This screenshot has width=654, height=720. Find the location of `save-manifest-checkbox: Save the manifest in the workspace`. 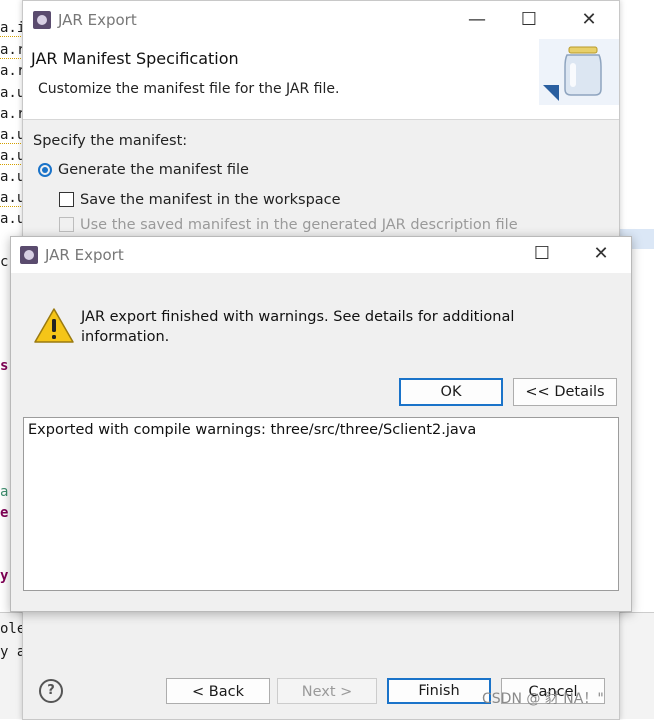

save-manifest-checkbox: Save the manifest in the workspace is located at coordinates (200, 200).